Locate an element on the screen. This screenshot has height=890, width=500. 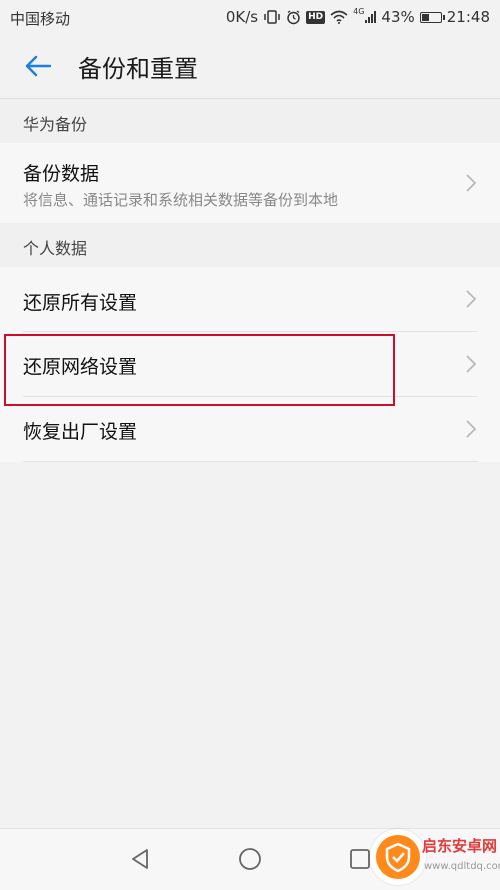
circle-home-icon is located at coordinates (250, 859).